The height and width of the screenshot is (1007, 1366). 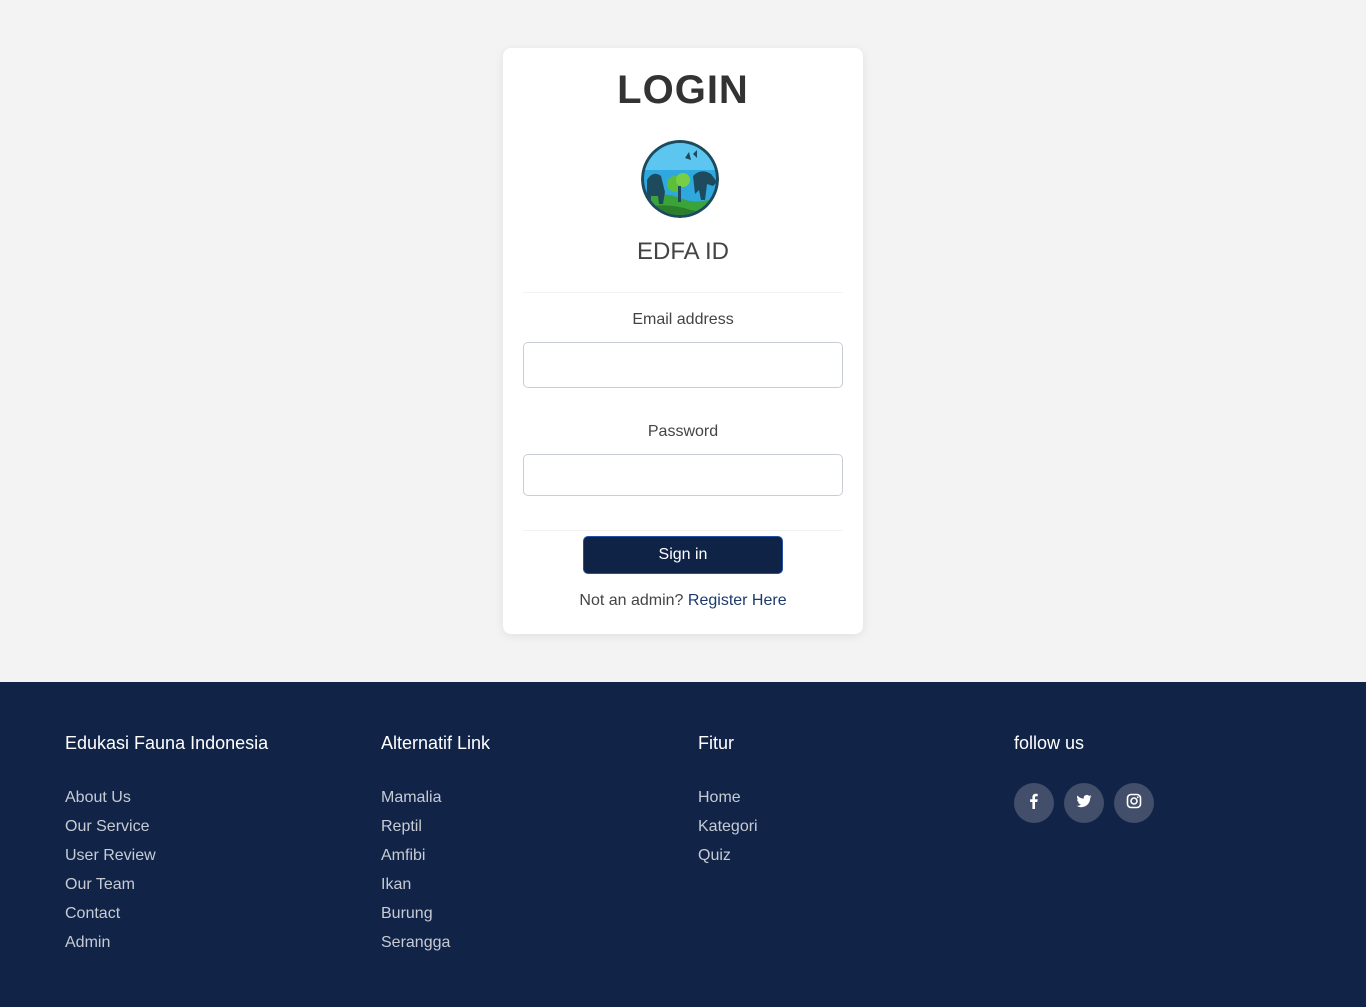 I want to click on twitter-button, so click(x=1084, y=803).